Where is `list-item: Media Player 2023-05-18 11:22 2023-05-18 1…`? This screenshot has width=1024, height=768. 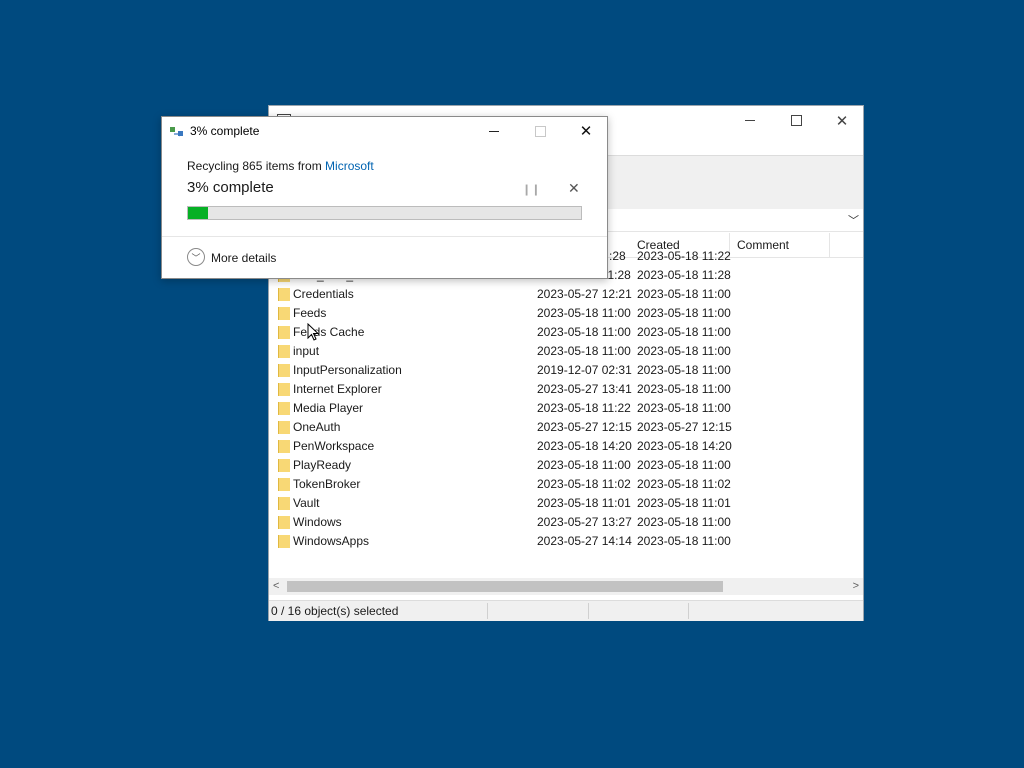 list-item: Media Player 2023-05-18 11:22 2023-05-18 1… is located at coordinates (566, 408).